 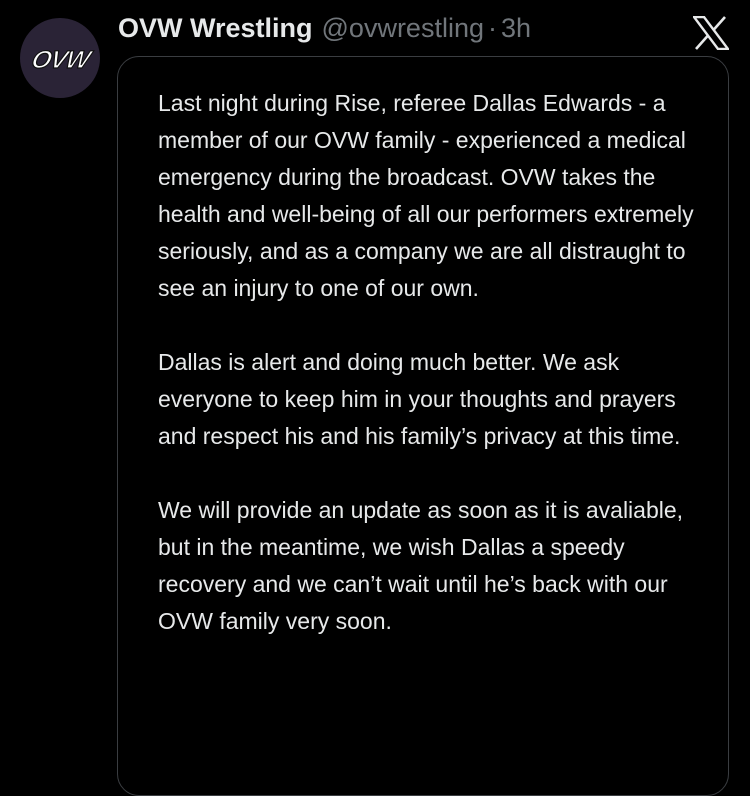 I want to click on x-logo-icon, so click(x=711, y=33).